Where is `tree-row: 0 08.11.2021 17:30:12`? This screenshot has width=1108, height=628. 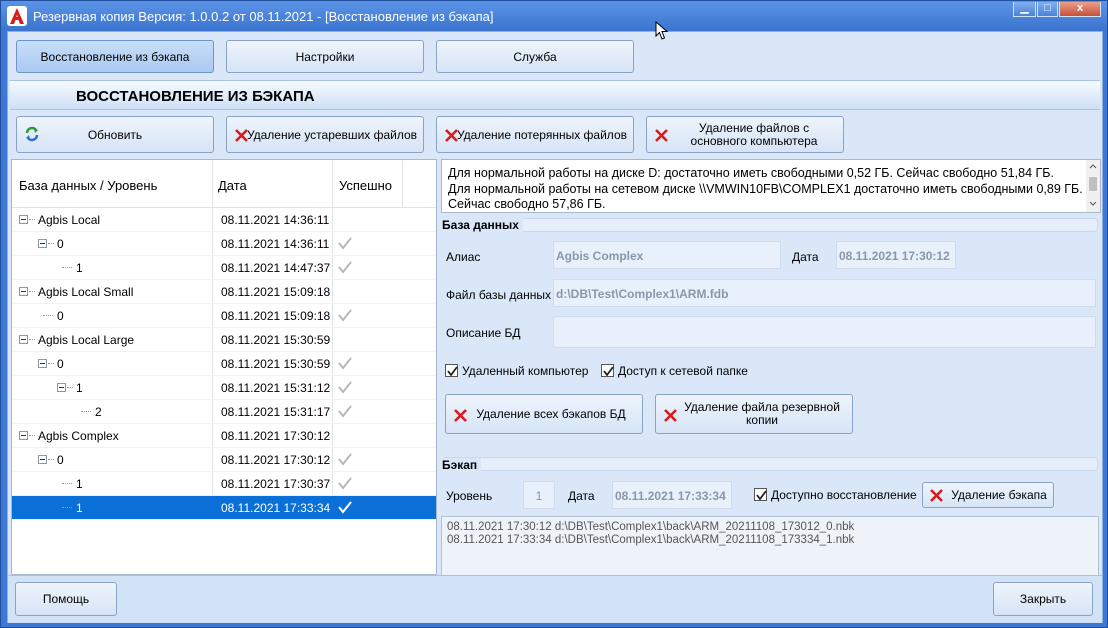
tree-row: 0 08.11.2021 17:30:12 is located at coordinates (224, 460).